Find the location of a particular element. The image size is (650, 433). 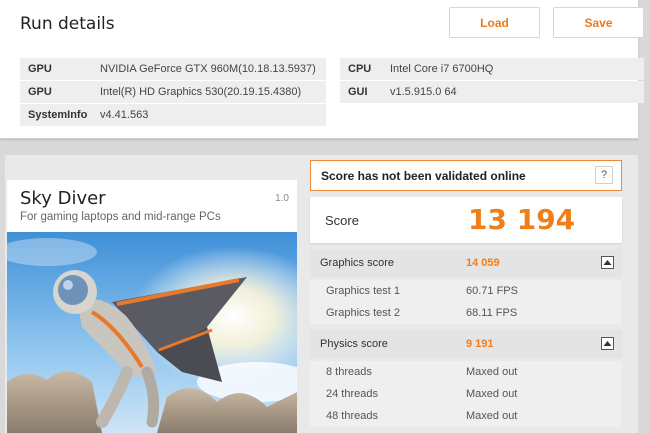

graphics-test-name: Graphics test 2 is located at coordinates (363, 313).